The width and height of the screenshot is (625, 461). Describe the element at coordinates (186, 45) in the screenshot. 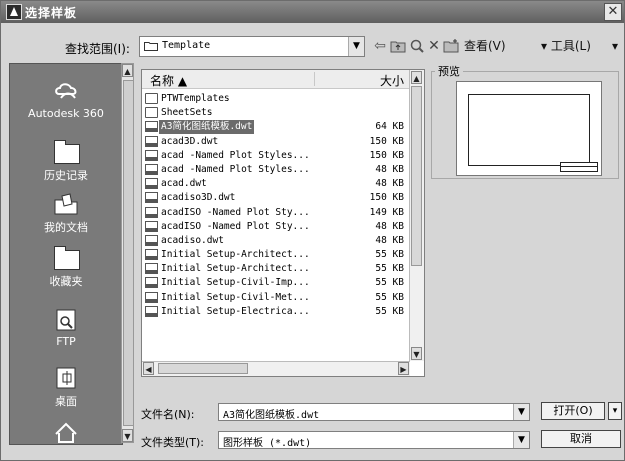

I see `lookin-value: Template` at that location.